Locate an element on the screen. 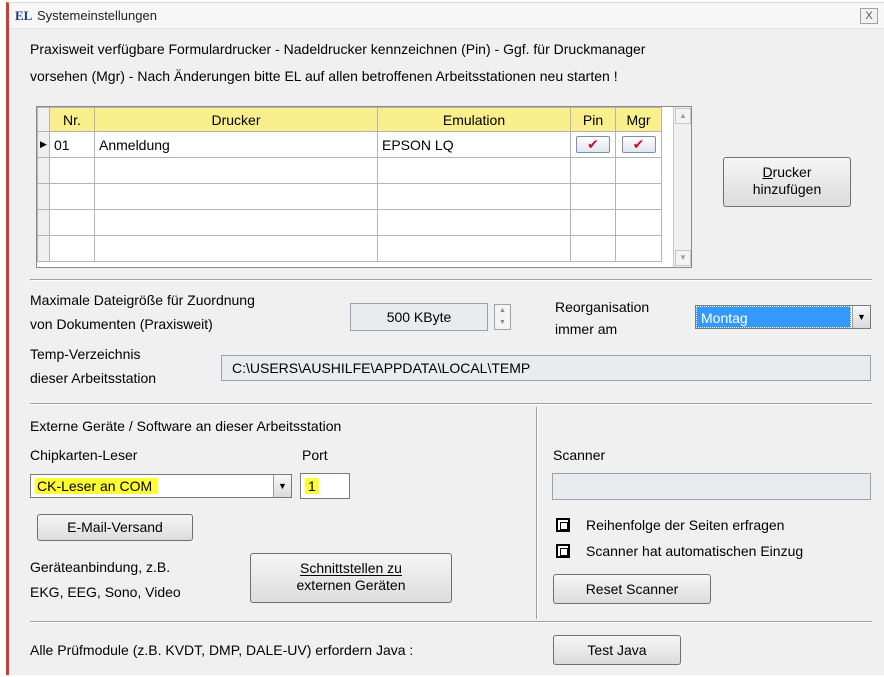 This screenshot has width=884, height=677. port-input: 1 is located at coordinates (325, 486).